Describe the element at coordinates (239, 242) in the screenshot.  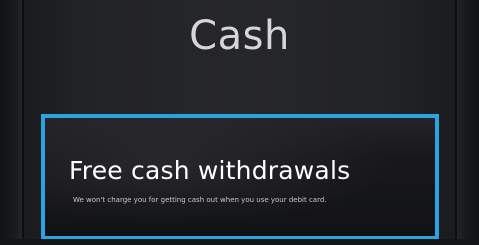
I see `bottom-bezel` at that location.